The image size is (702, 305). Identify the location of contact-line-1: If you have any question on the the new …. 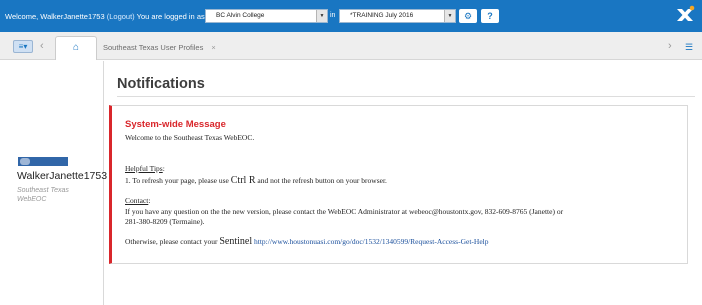
(344, 211).